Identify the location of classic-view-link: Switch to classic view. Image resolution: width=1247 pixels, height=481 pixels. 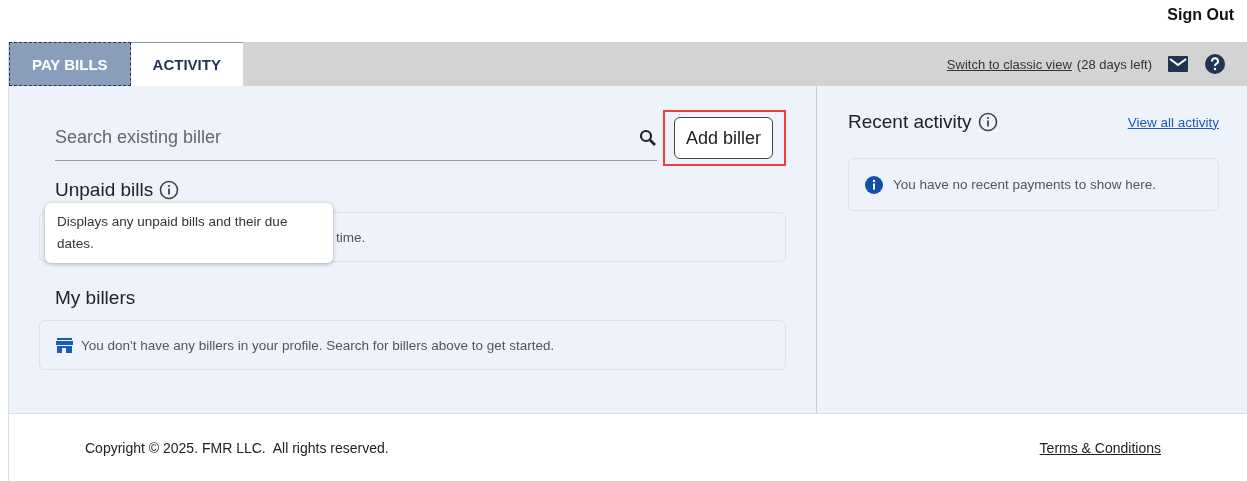
(1009, 64).